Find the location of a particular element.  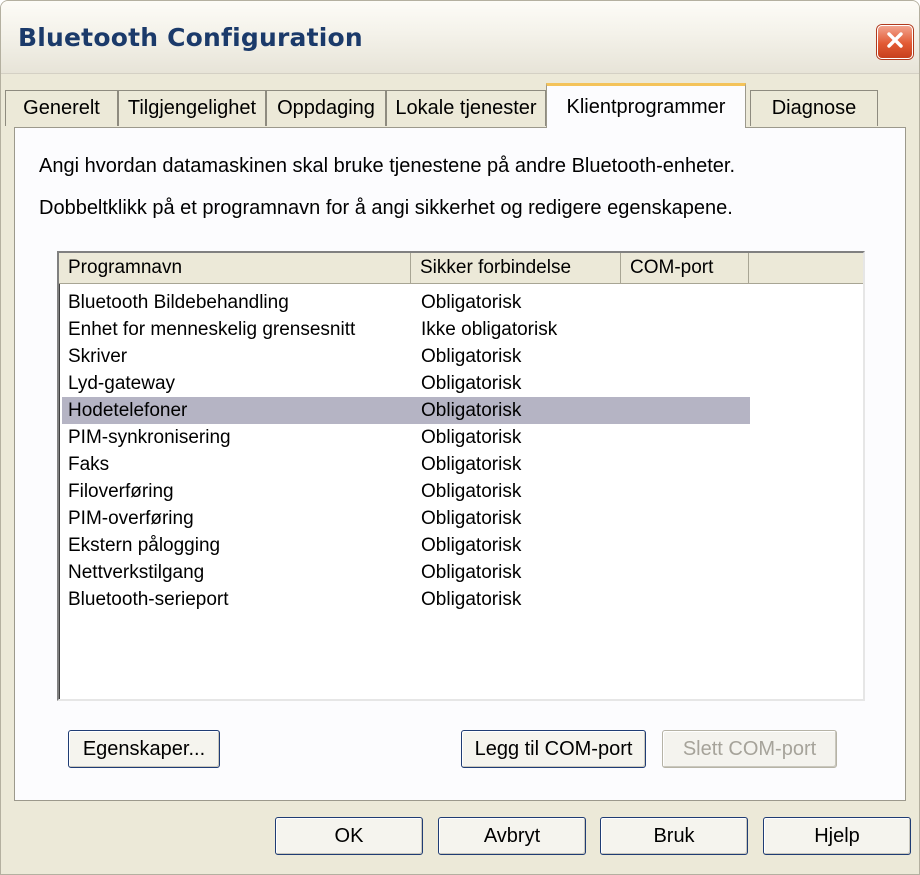

program-name: Faks is located at coordinates (89, 464).